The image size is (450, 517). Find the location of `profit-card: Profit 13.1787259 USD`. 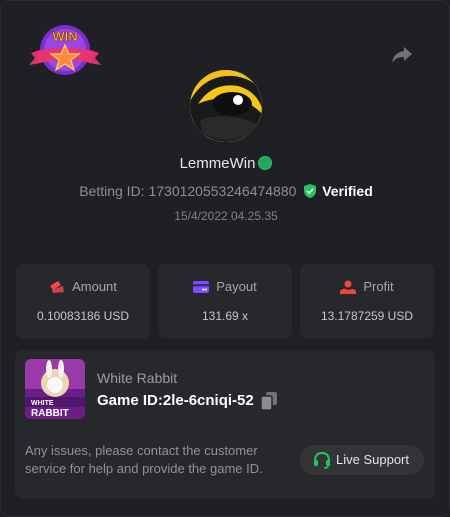

profit-card: Profit 13.1787259 USD is located at coordinates (367, 301).